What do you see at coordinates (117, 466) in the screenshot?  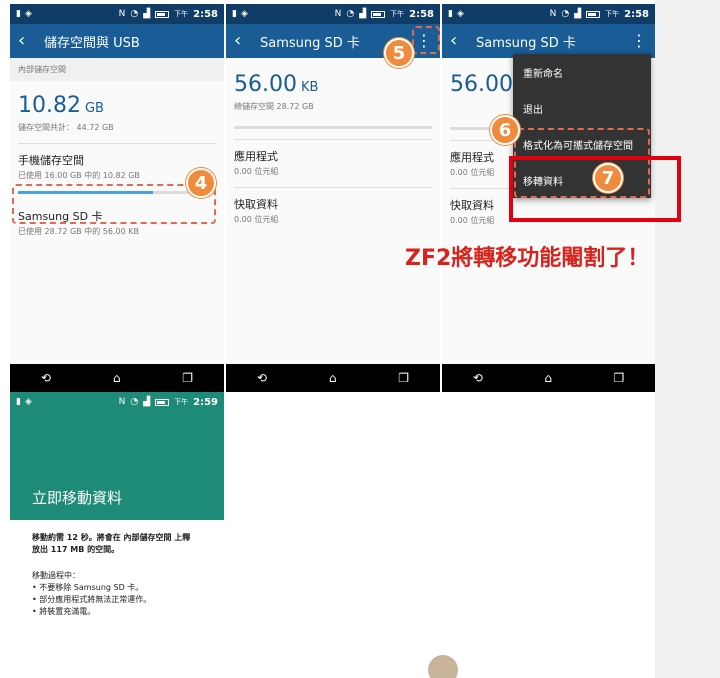 I see `move-header: 立即移動資料` at bounding box center [117, 466].